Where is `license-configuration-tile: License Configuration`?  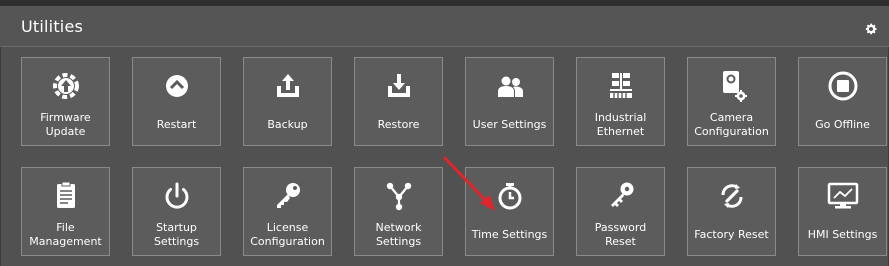 license-configuration-tile: License Configuration is located at coordinates (287, 211).